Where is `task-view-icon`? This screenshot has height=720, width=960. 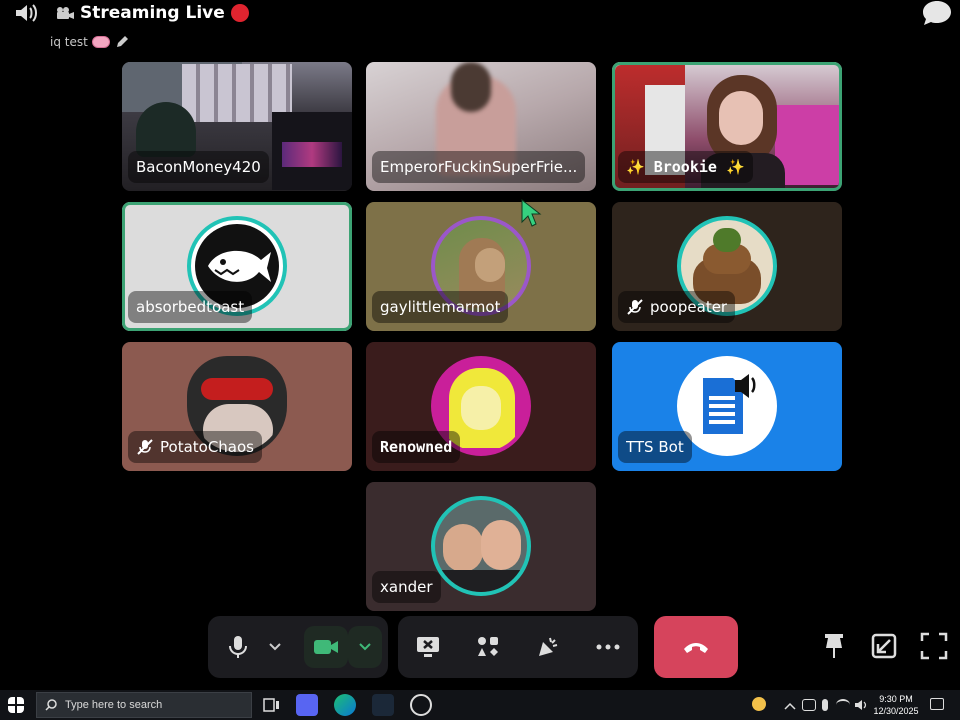
task-view-icon is located at coordinates (271, 705).